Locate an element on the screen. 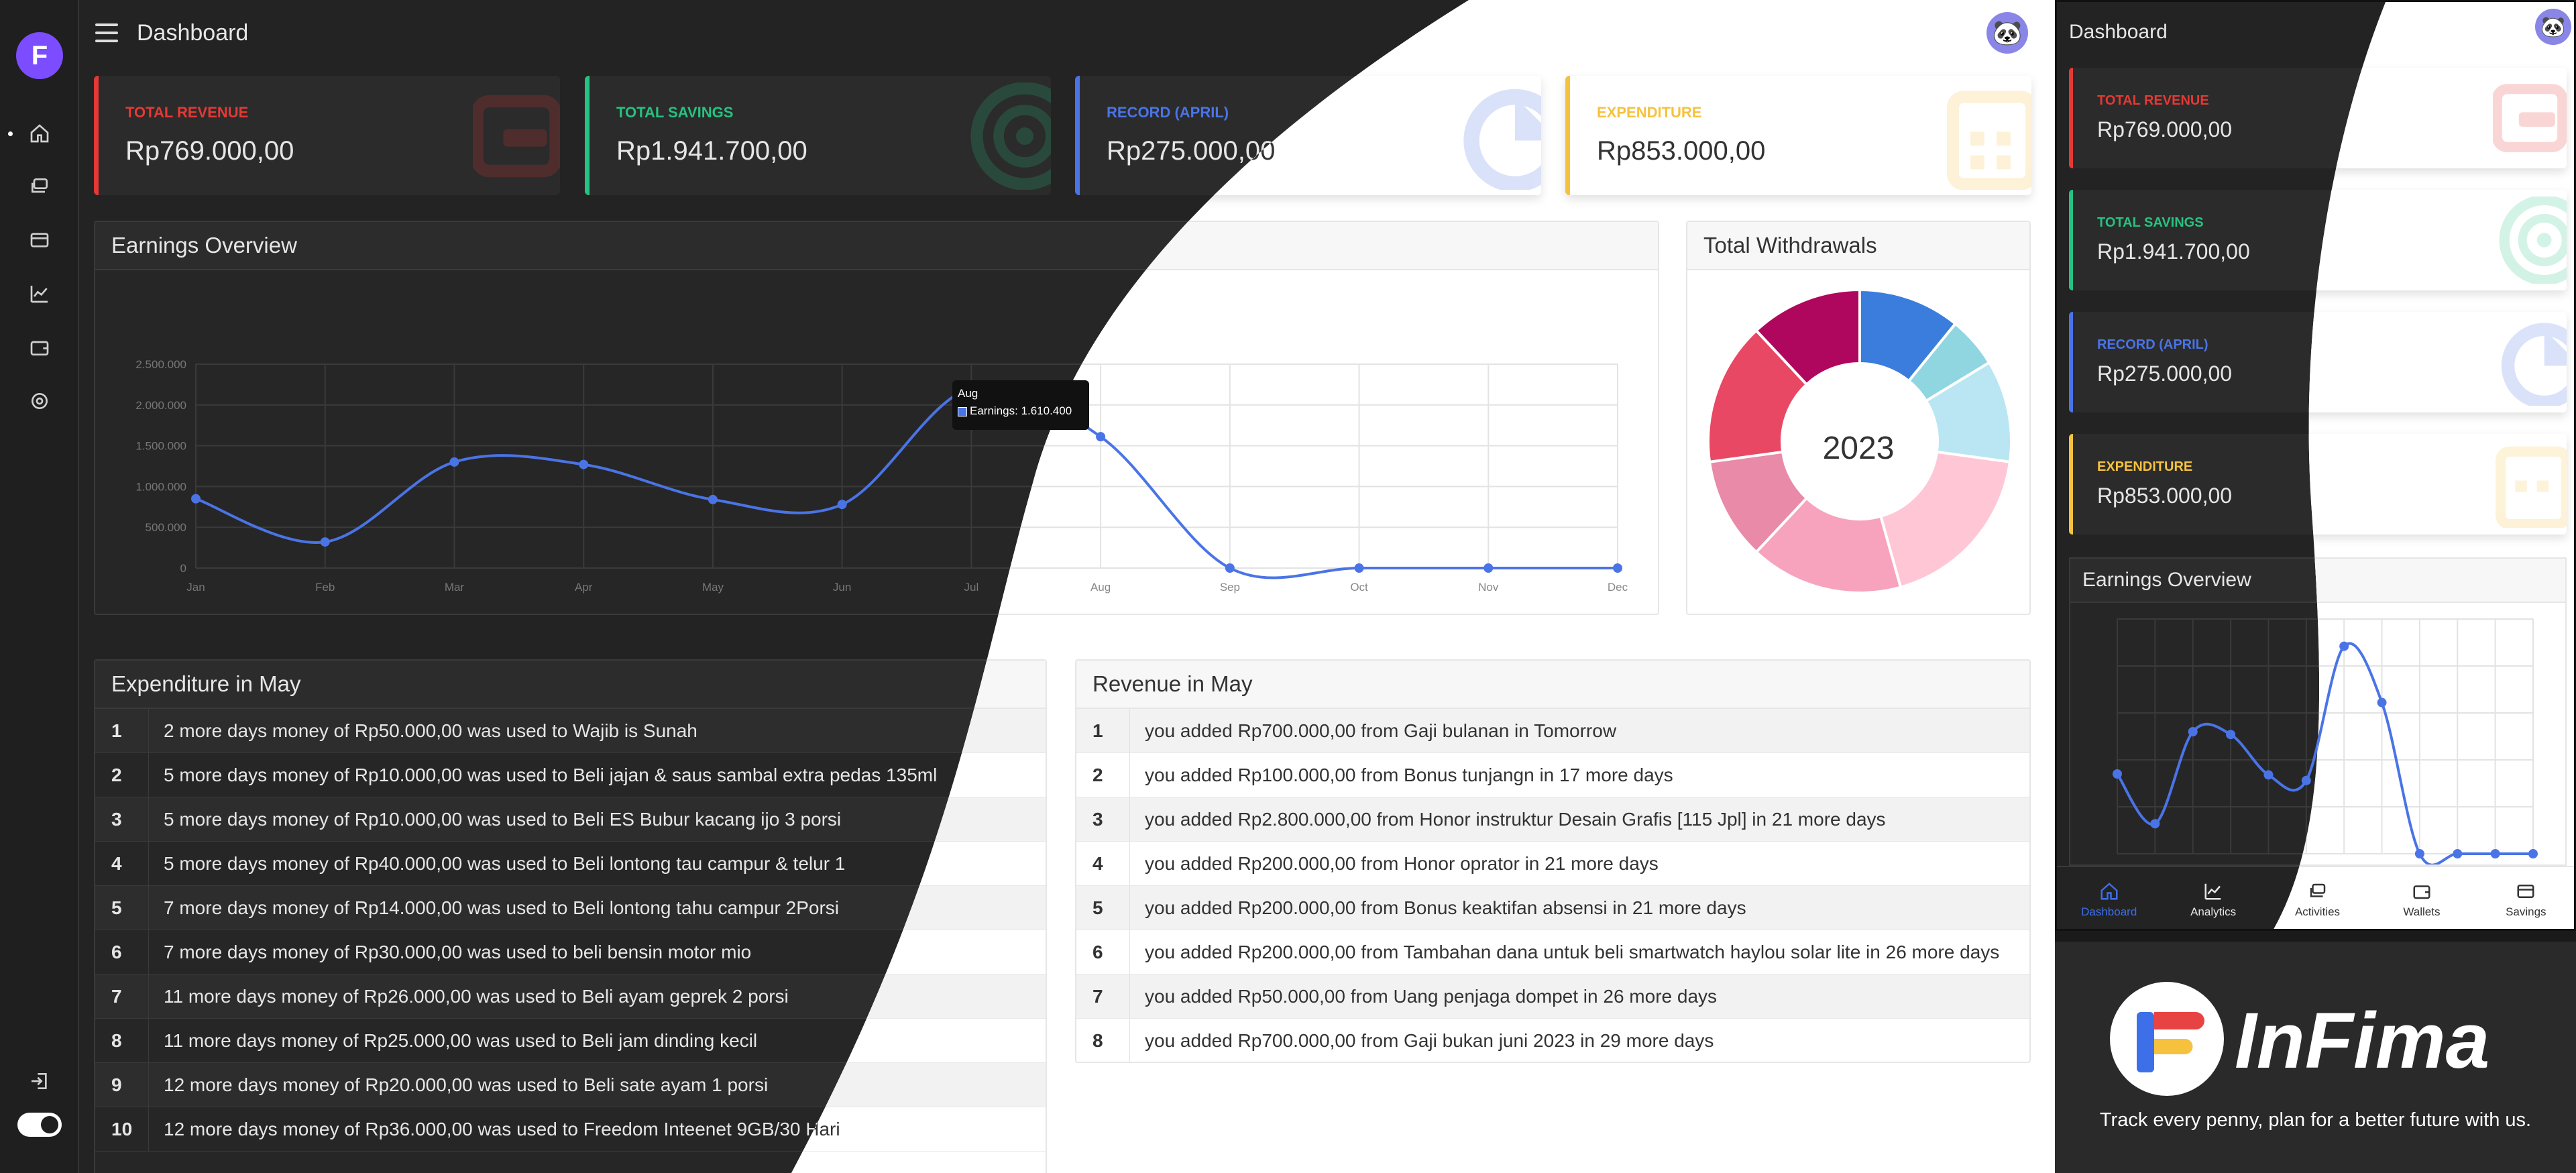 The image size is (2576, 1173). y-tick-label: 1.500.000 is located at coordinates (160, 446).